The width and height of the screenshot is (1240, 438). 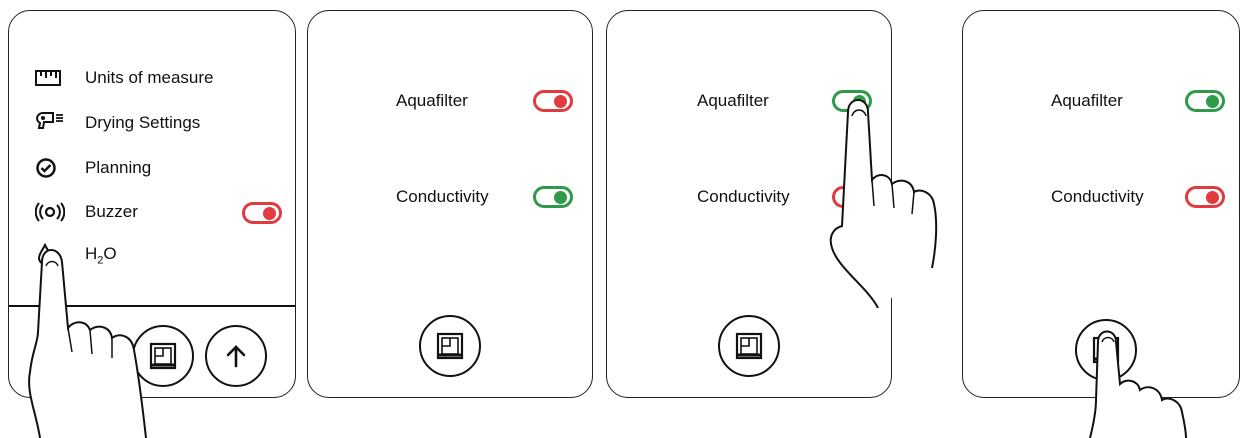 What do you see at coordinates (262, 213) in the screenshot?
I see `buzzer-toggle` at bounding box center [262, 213].